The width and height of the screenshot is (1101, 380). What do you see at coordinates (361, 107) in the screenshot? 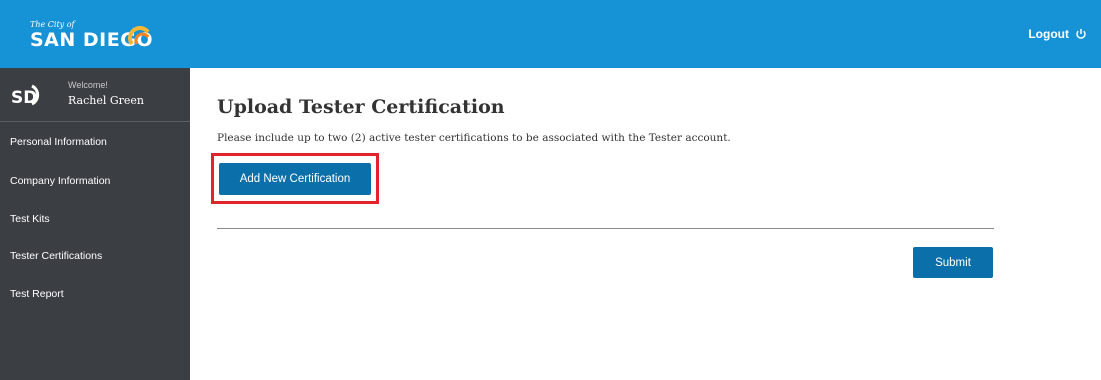
I see `page-title: Upload Tester Certification` at bounding box center [361, 107].